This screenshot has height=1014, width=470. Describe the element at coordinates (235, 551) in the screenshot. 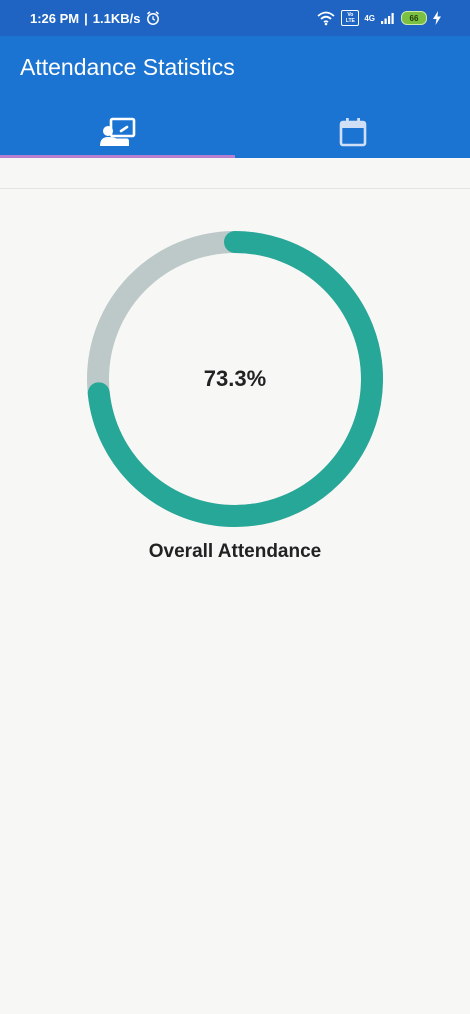

I see `chart-title: Overall Attendance` at that location.